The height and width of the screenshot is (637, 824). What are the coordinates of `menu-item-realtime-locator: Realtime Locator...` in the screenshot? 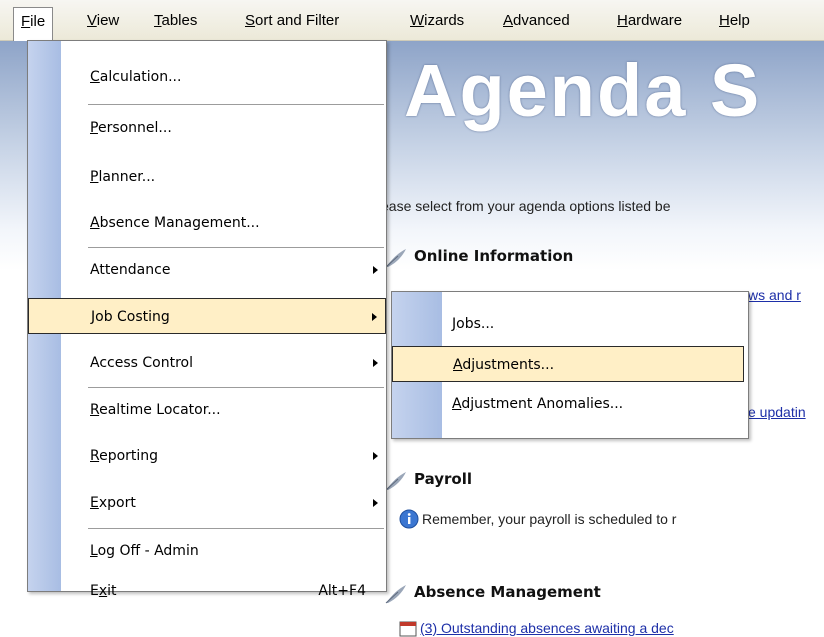 It's located at (207, 410).